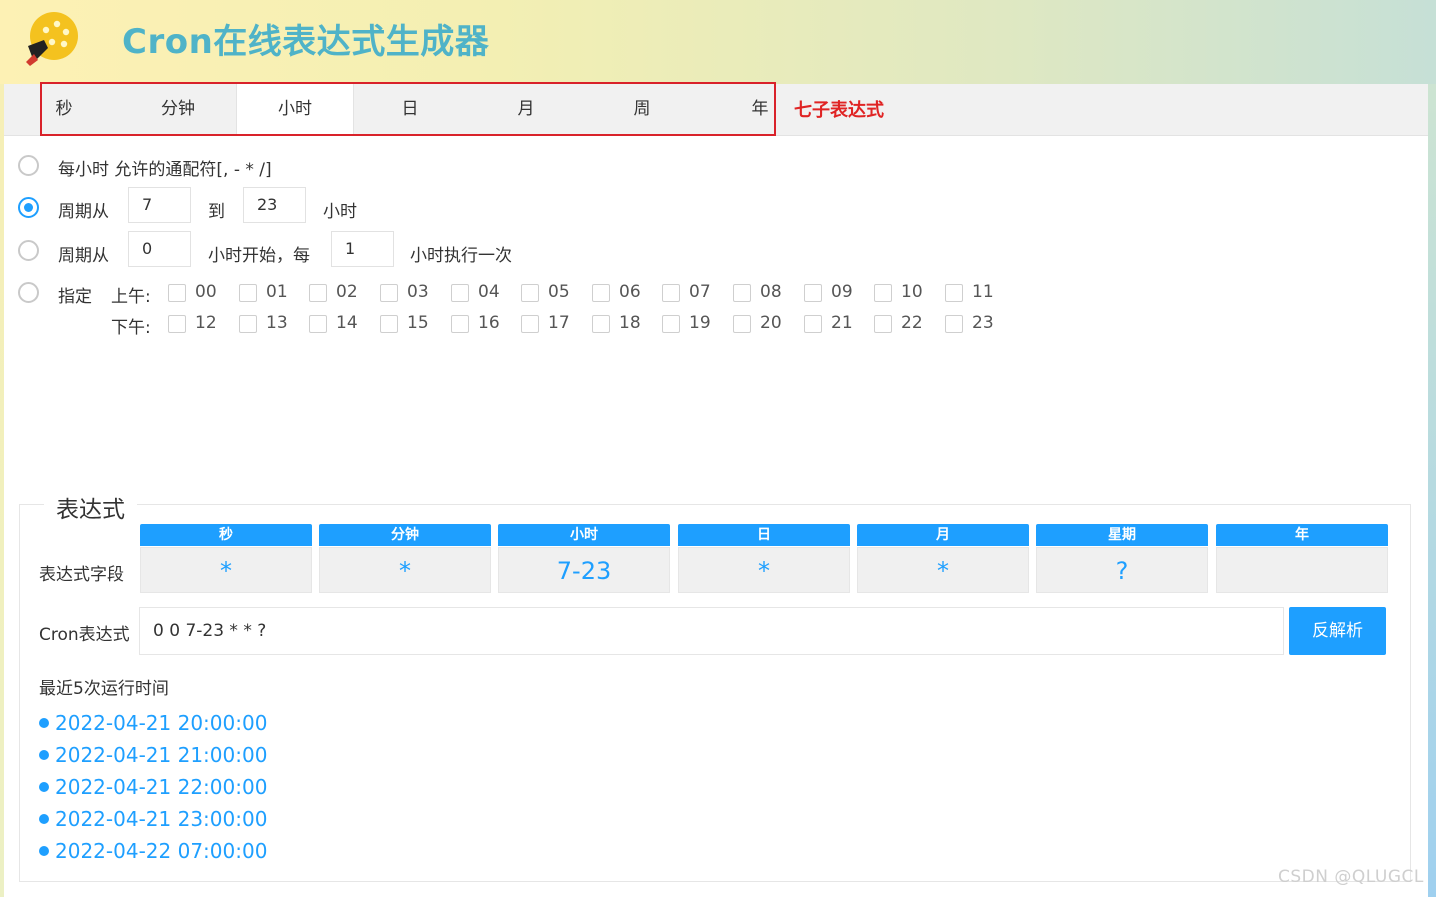 The width and height of the screenshot is (1436, 897). I want to click on hour-label: 19, so click(700, 323).